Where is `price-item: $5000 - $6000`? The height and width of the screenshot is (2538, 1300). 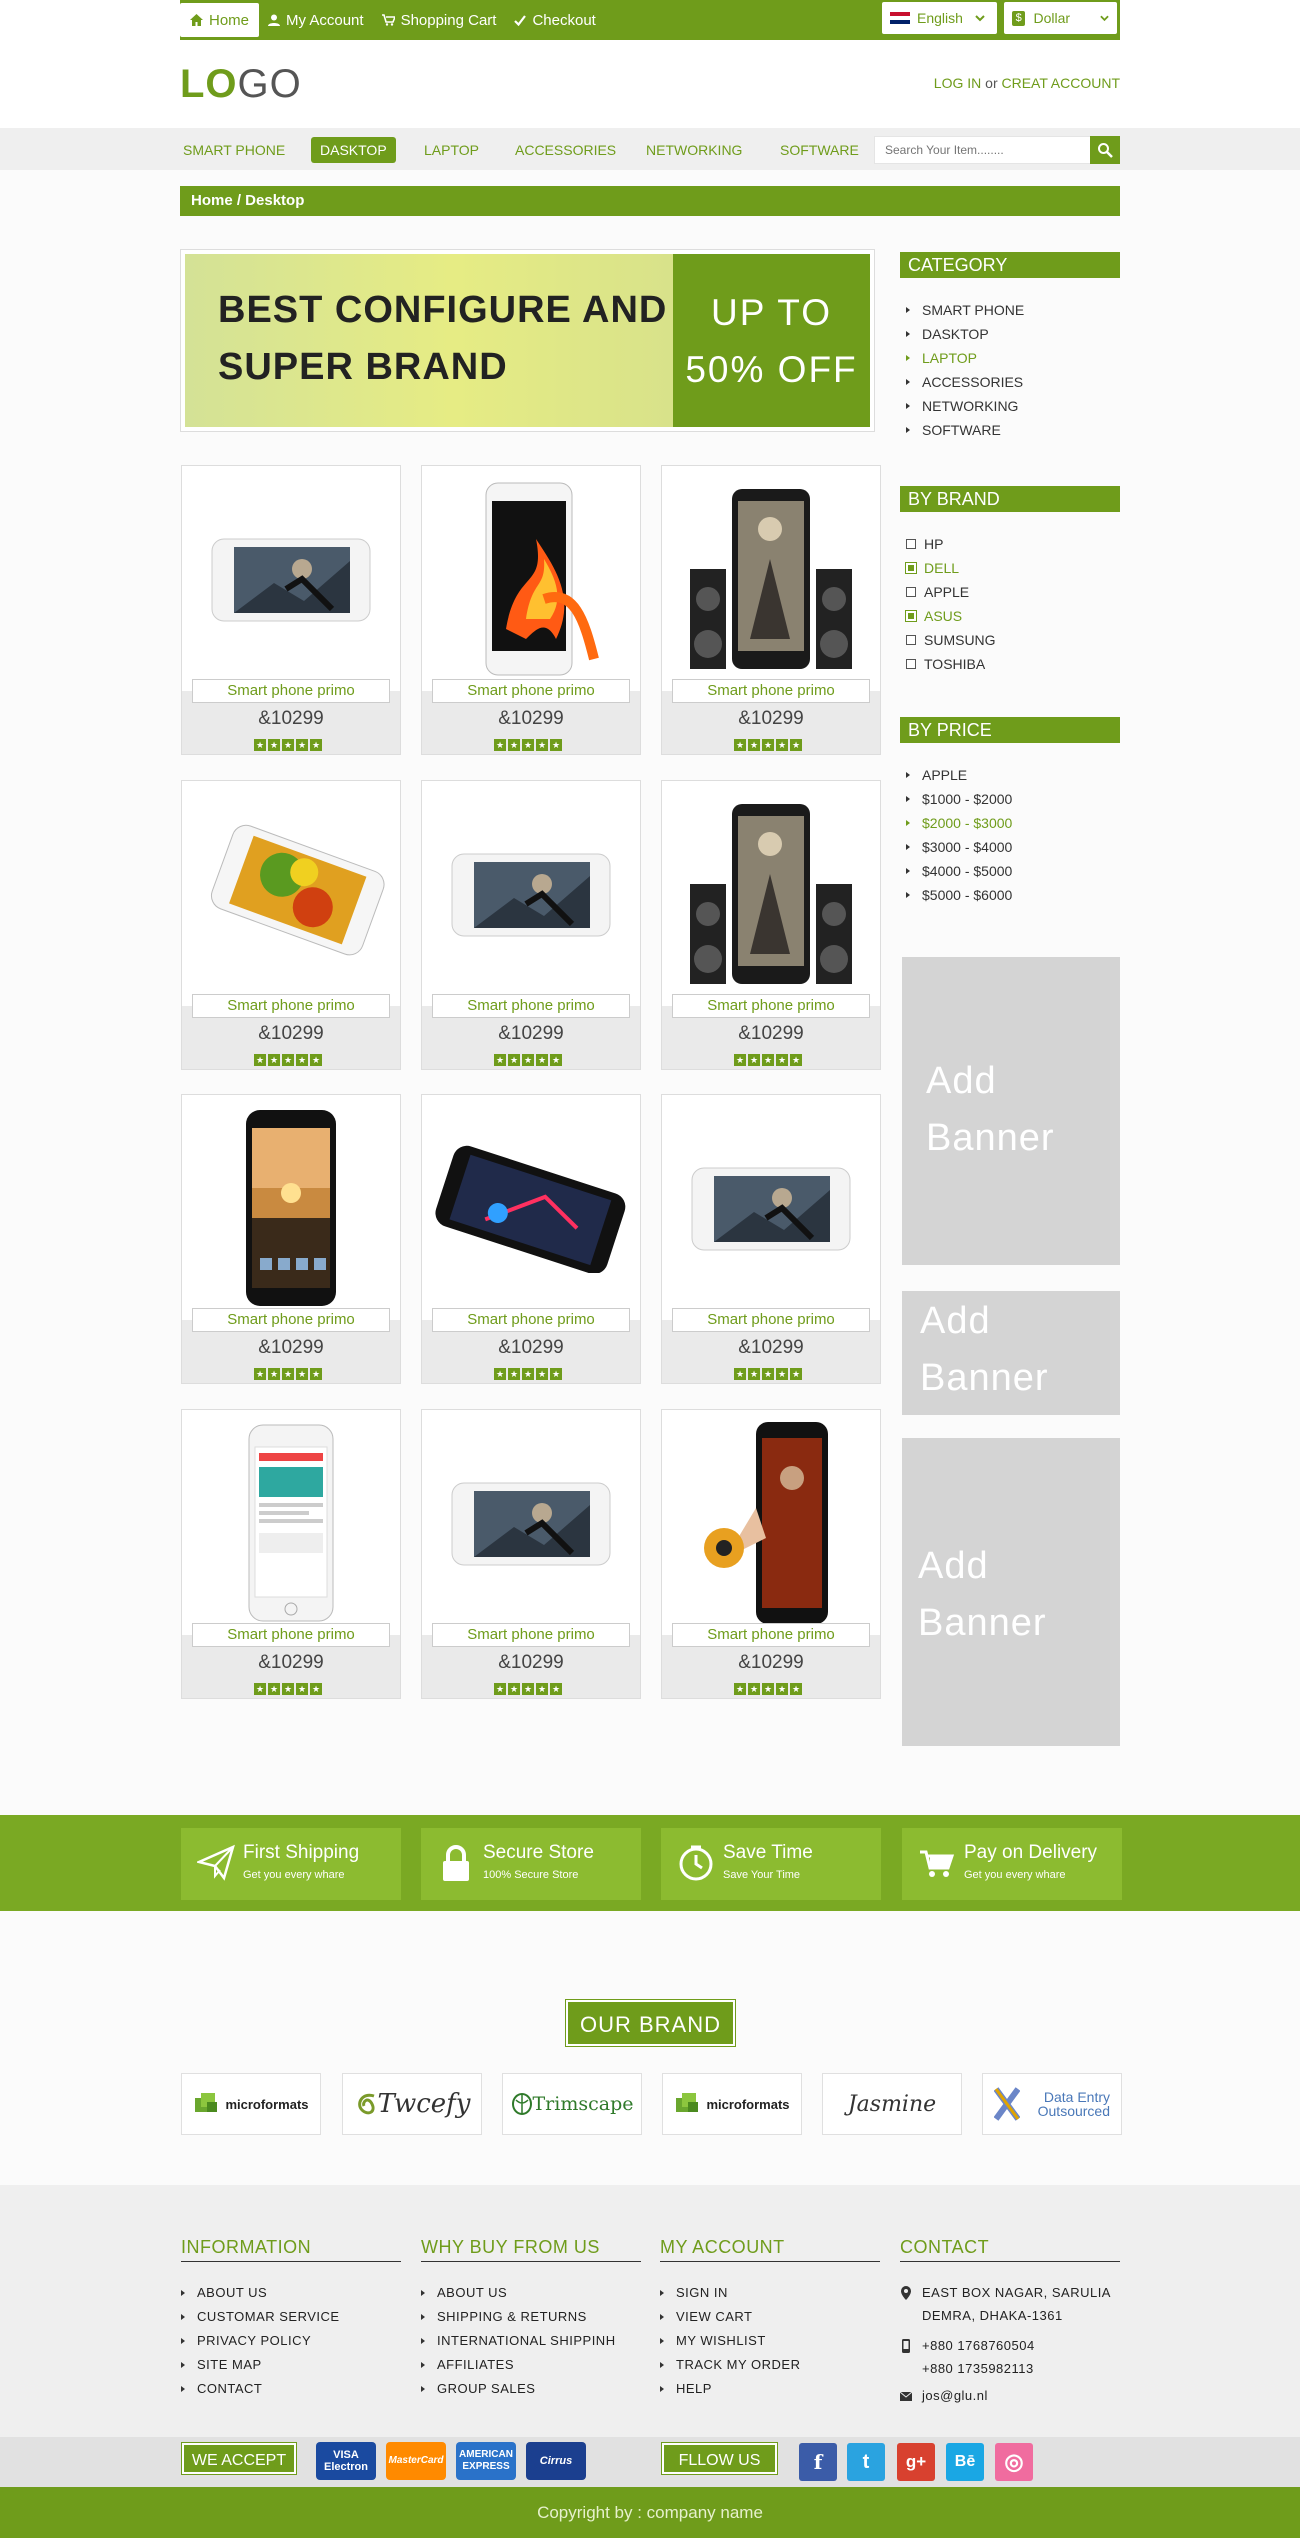 price-item: $5000 - $6000 is located at coordinates (959, 895).